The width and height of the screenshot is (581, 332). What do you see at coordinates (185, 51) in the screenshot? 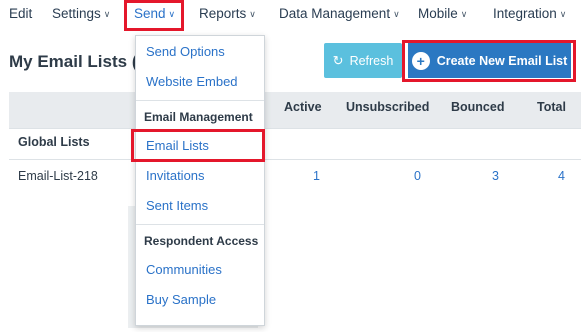
I see `menu-item-send-options: Send Options` at bounding box center [185, 51].